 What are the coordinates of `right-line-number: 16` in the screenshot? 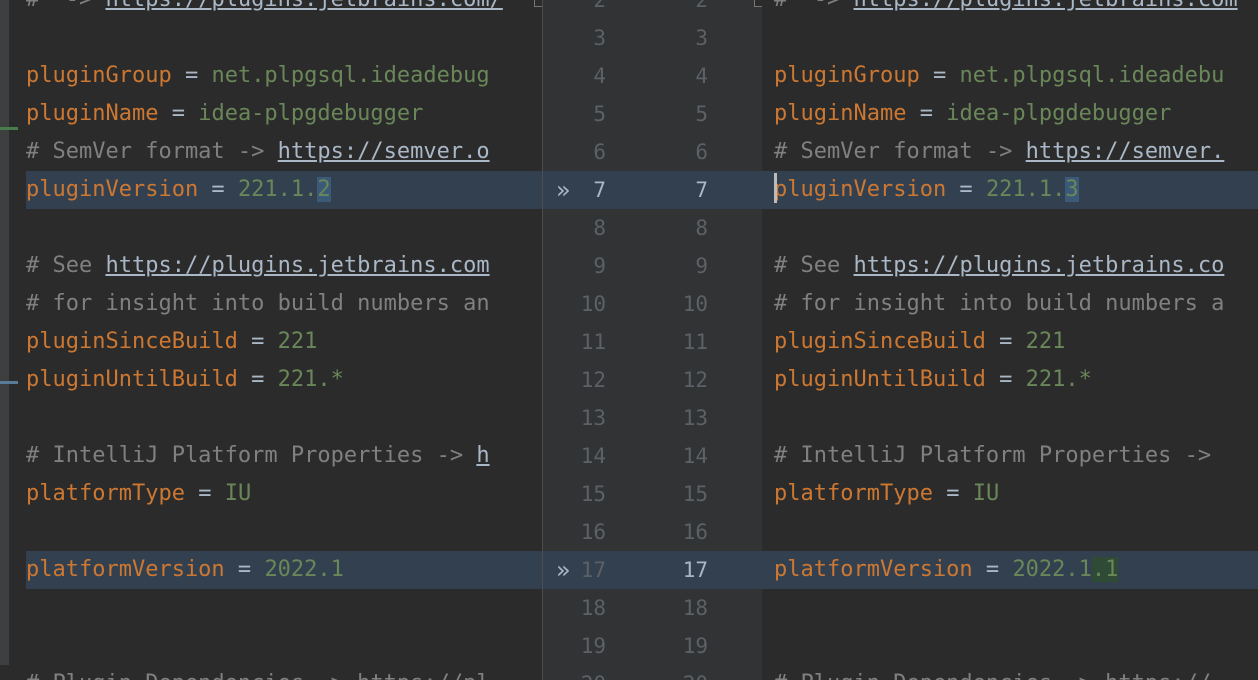 It's located at (695, 532).